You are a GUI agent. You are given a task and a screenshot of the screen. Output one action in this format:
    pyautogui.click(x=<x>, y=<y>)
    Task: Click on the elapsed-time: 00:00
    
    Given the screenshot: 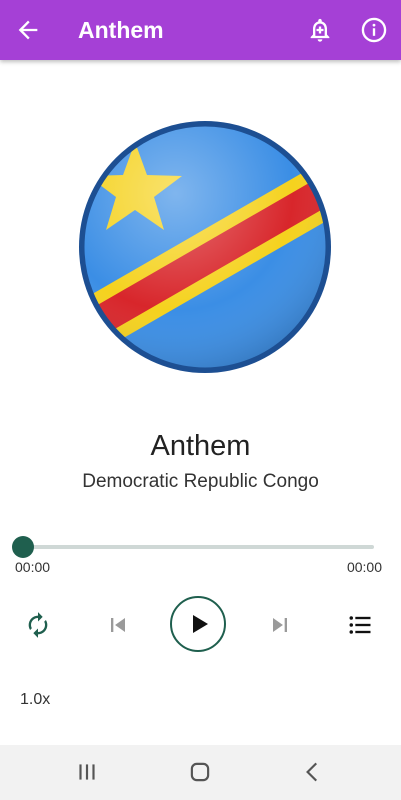 What is the action you would take?
    pyautogui.click(x=33, y=567)
    